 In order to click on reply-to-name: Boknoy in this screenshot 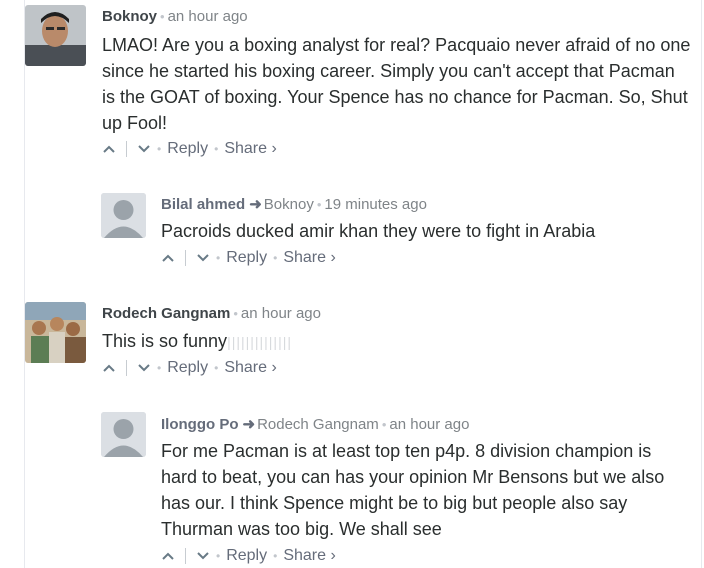, I will do `click(289, 204)`.